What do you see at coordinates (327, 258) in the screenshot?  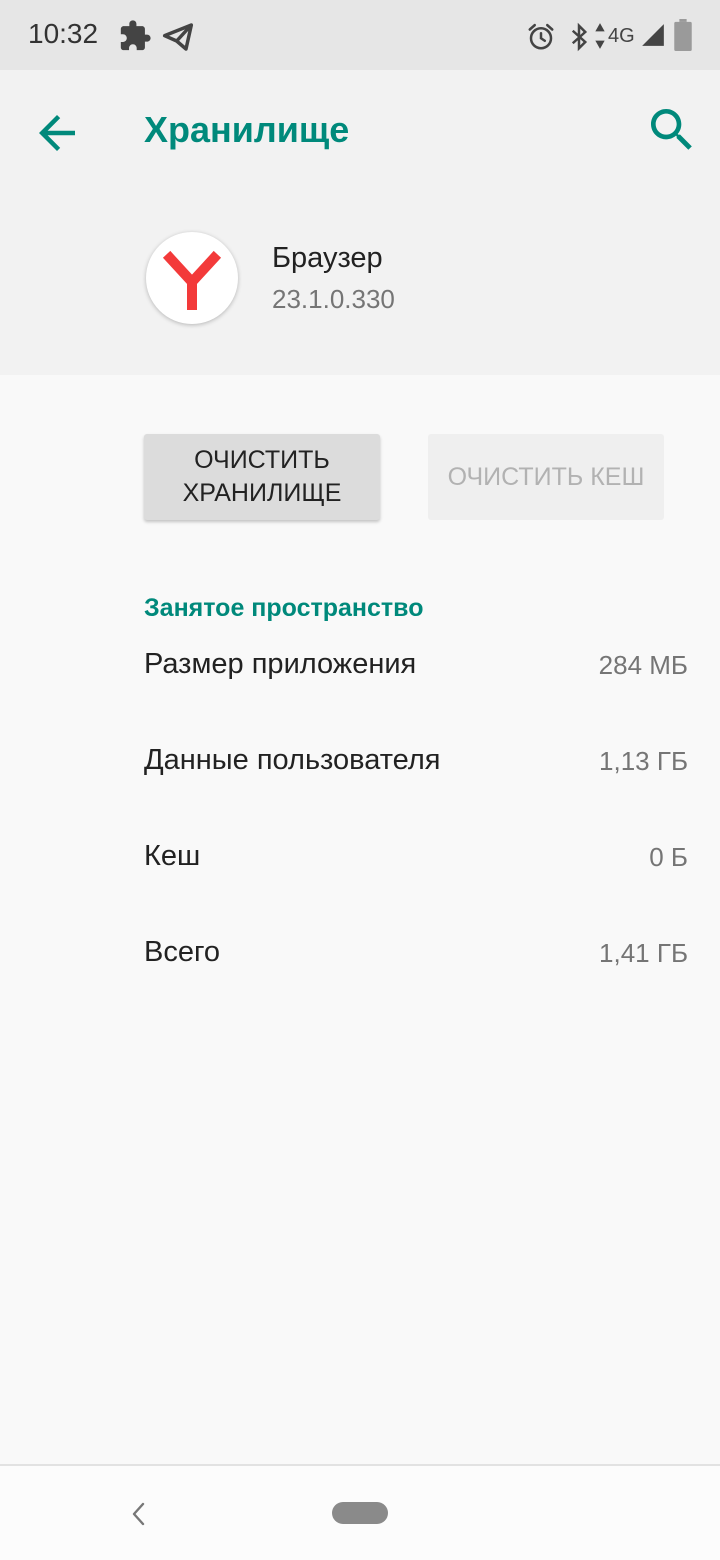 I see `app-name: Браузер` at bounding box center [327, 258].